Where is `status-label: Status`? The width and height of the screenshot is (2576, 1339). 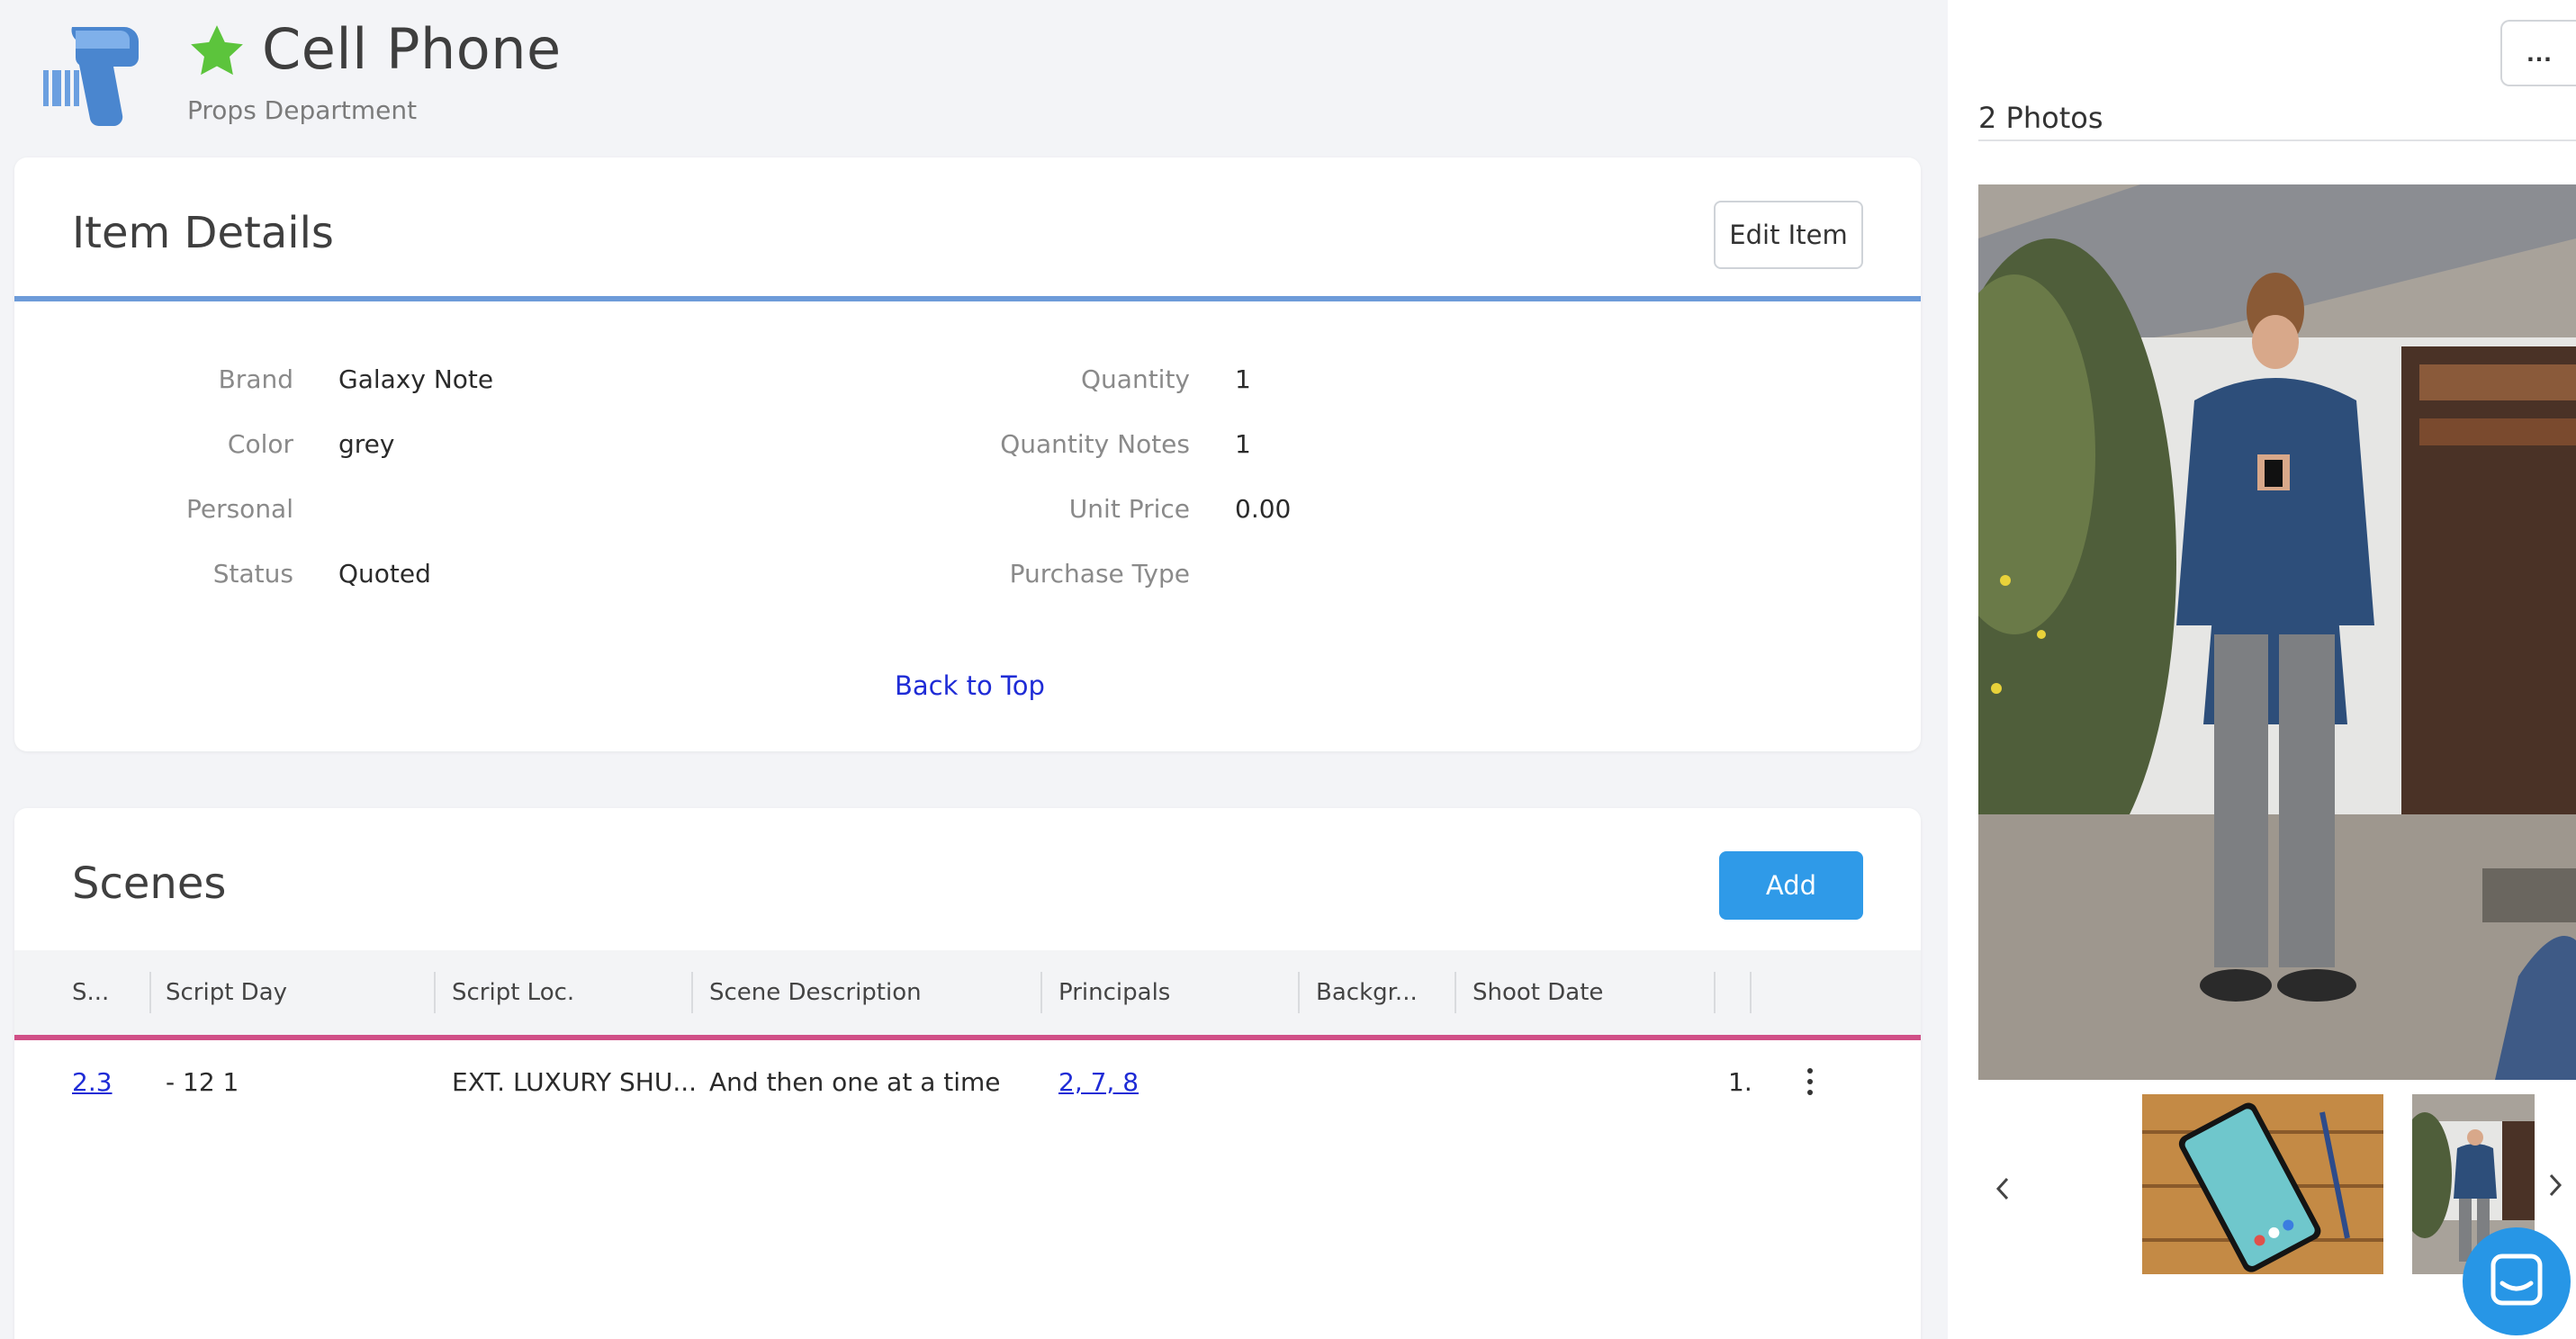
status-label: Status is located at coordinates (252, 574).